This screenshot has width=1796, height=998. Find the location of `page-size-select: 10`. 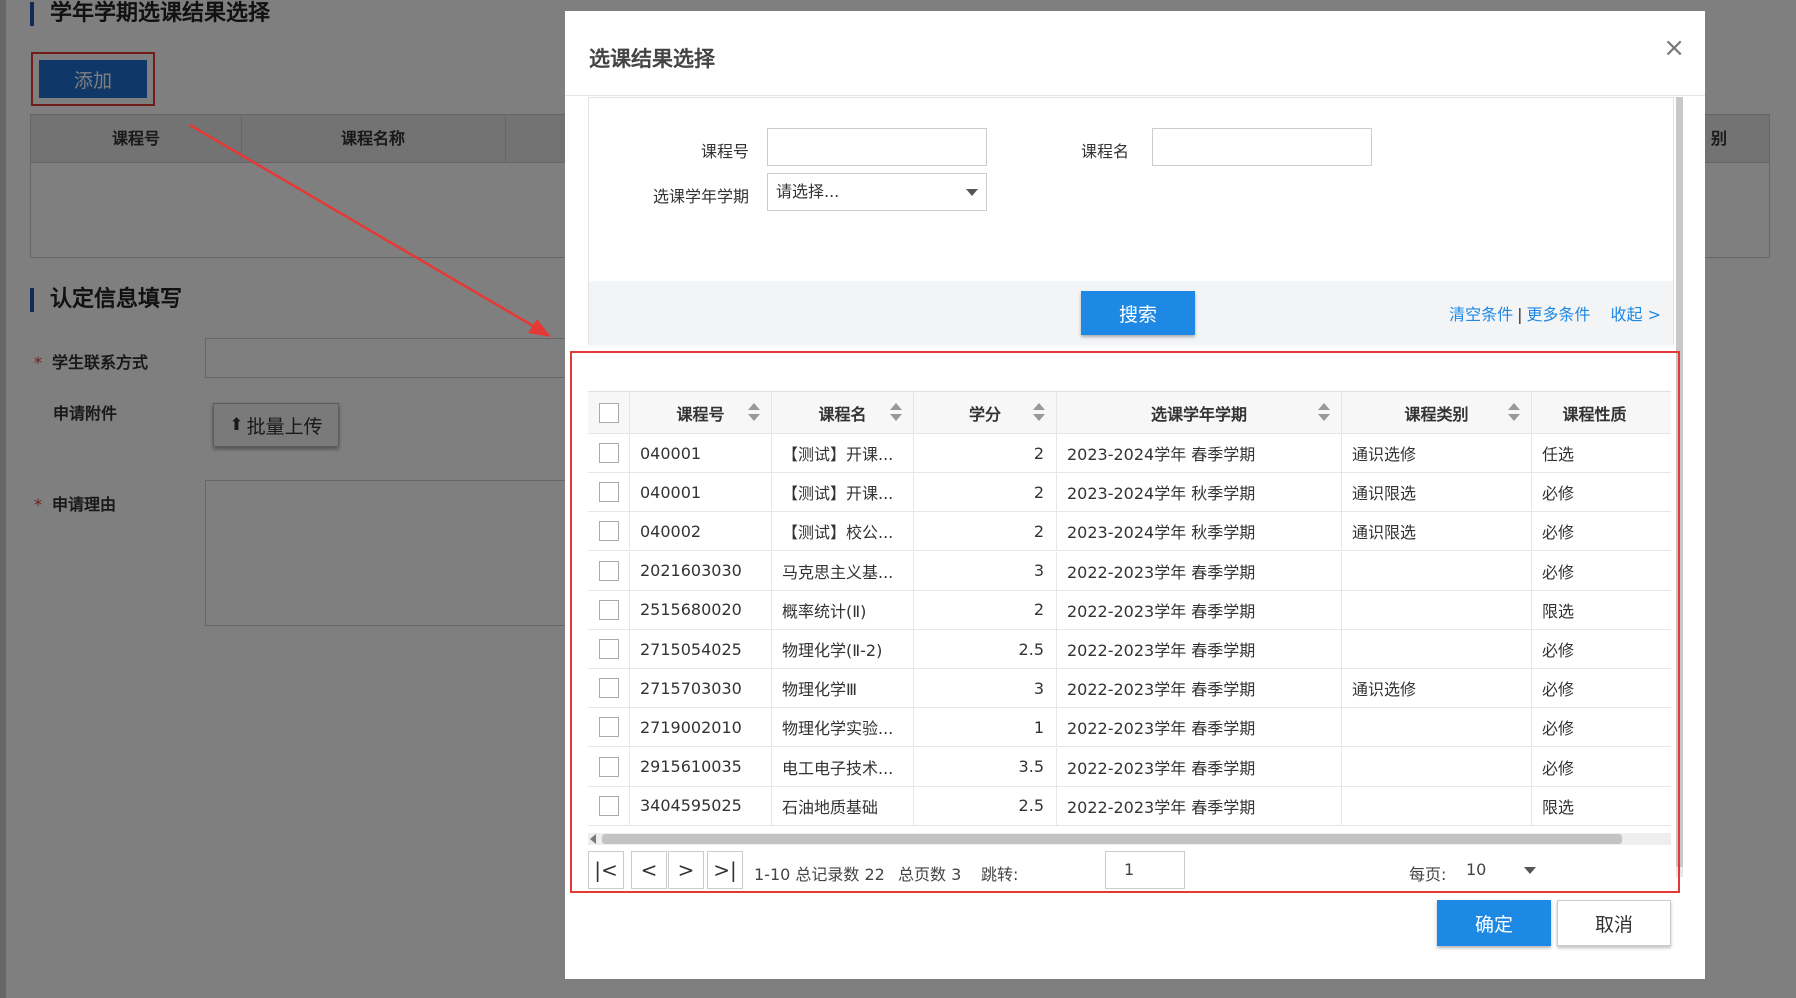

page-size-select: 10 is located at coordinates (1499, 870).